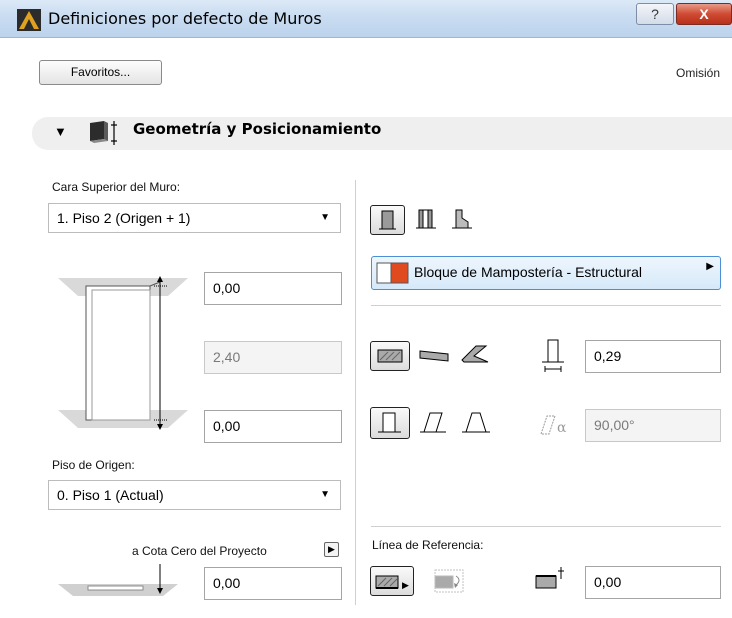 The image size is (732, 618). I want to click on reference-line-location-icon: ▶, so click(392, 582).